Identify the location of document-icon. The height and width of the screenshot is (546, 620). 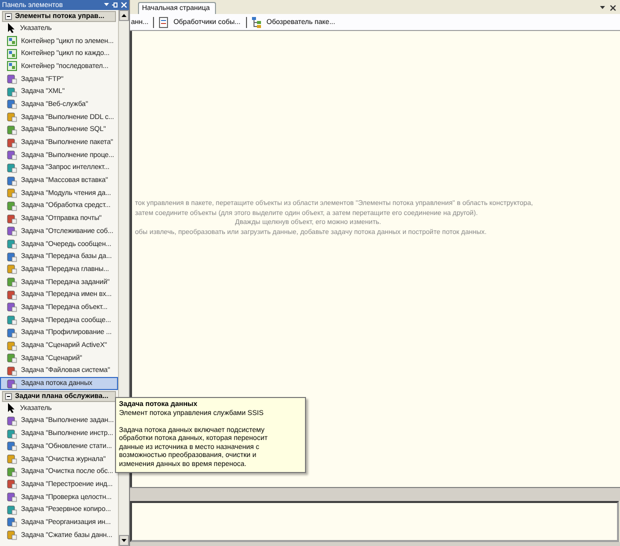
(163, 22).